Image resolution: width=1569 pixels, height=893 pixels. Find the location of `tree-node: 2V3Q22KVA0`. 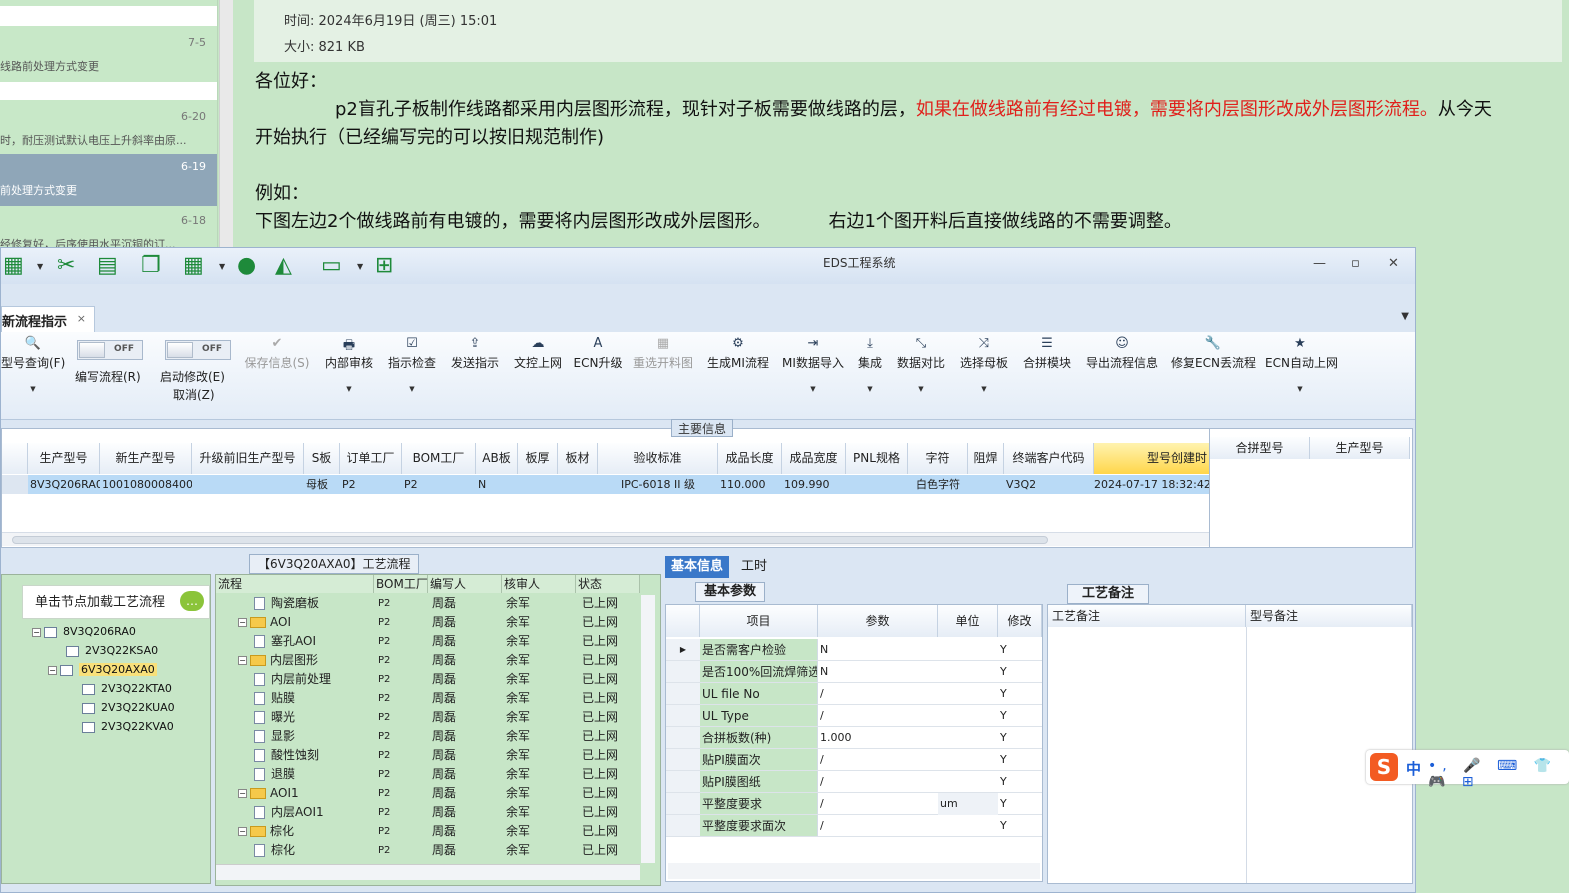

tree-node: 2V3Q22KVA0 is located at coordinates (128, 726).